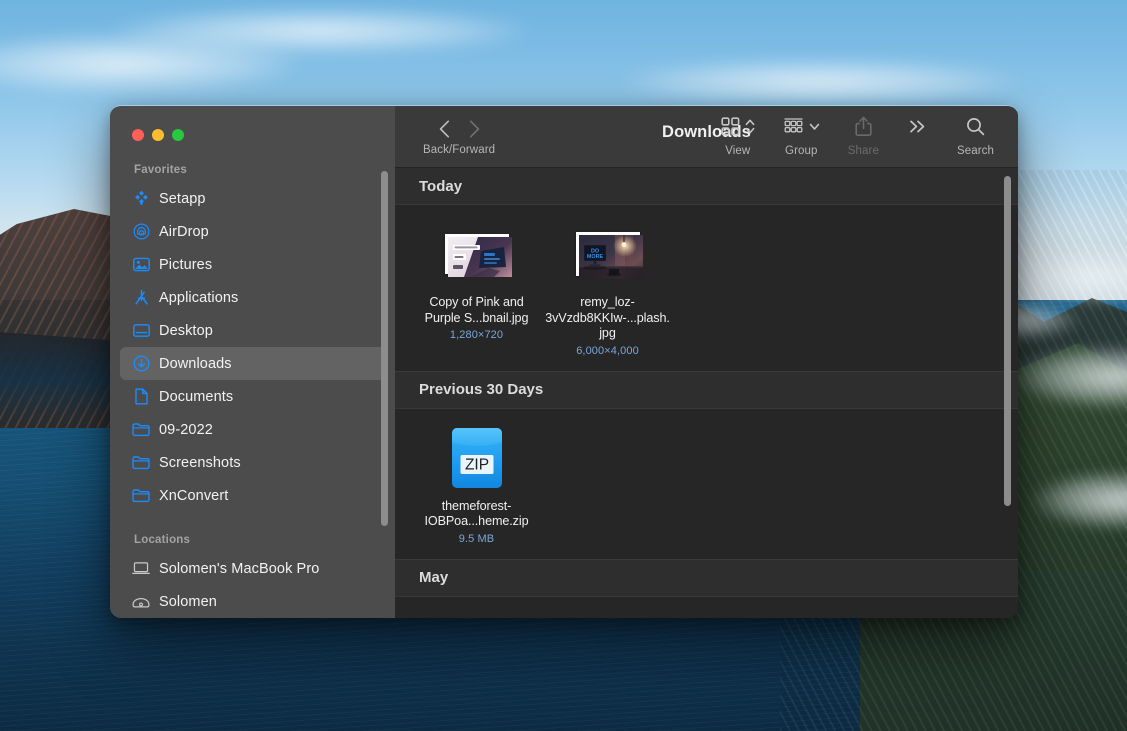 The height and width of the screenshot is (731, 1127). Describe the element at coordinates (199, 297) in the screenshot. I see `sidebar-item-label: Applications` at that location.